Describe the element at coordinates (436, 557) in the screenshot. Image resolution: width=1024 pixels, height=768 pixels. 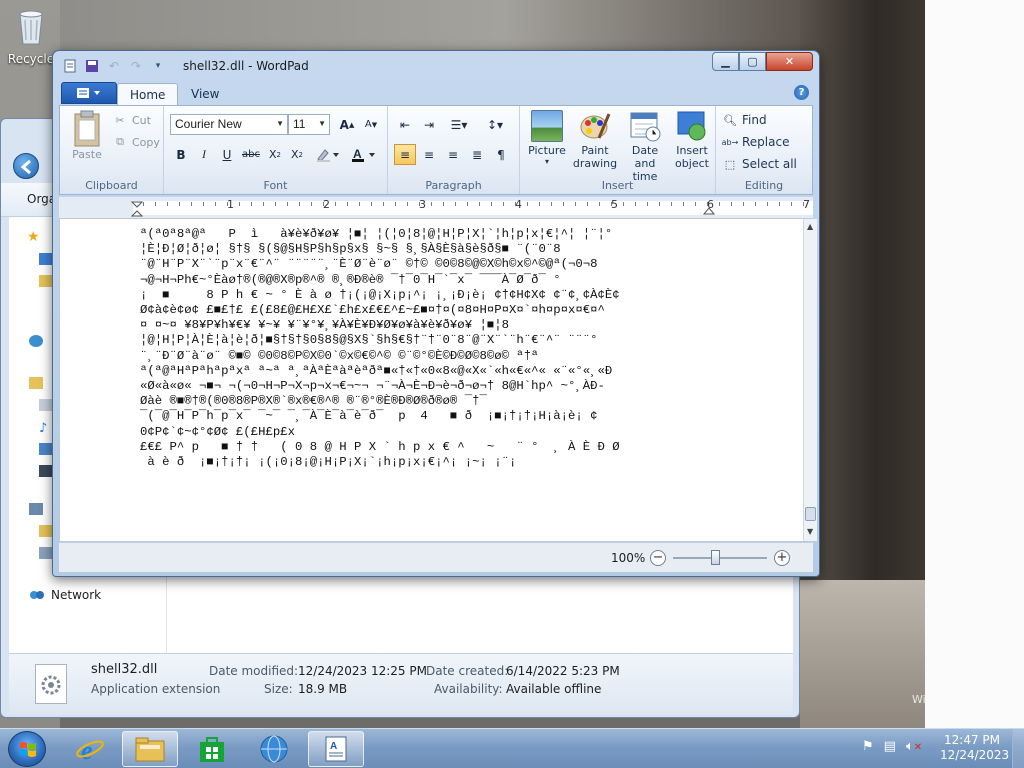
I see `status-bar: 100% − +` at that location.